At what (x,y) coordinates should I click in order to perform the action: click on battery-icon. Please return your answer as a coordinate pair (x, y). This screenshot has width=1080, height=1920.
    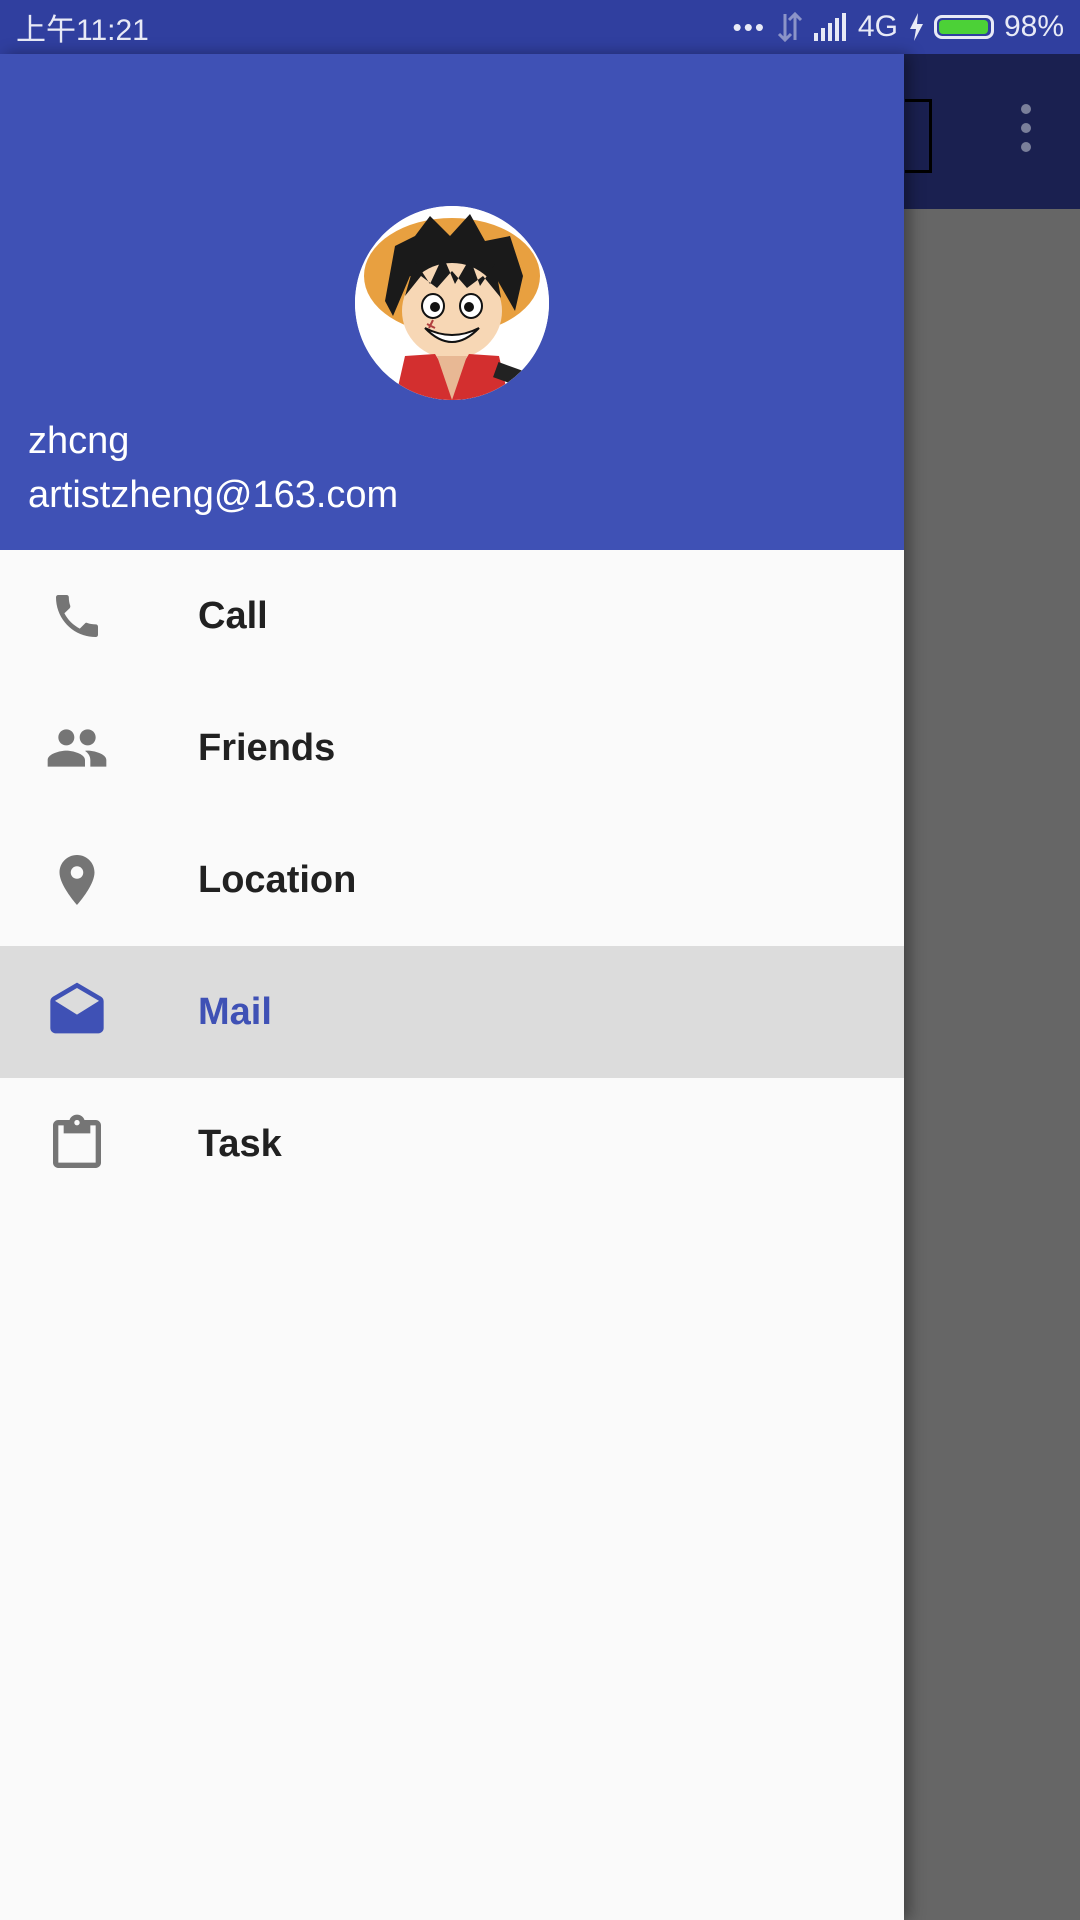
    Looking at the image, I should click on (963, 27).